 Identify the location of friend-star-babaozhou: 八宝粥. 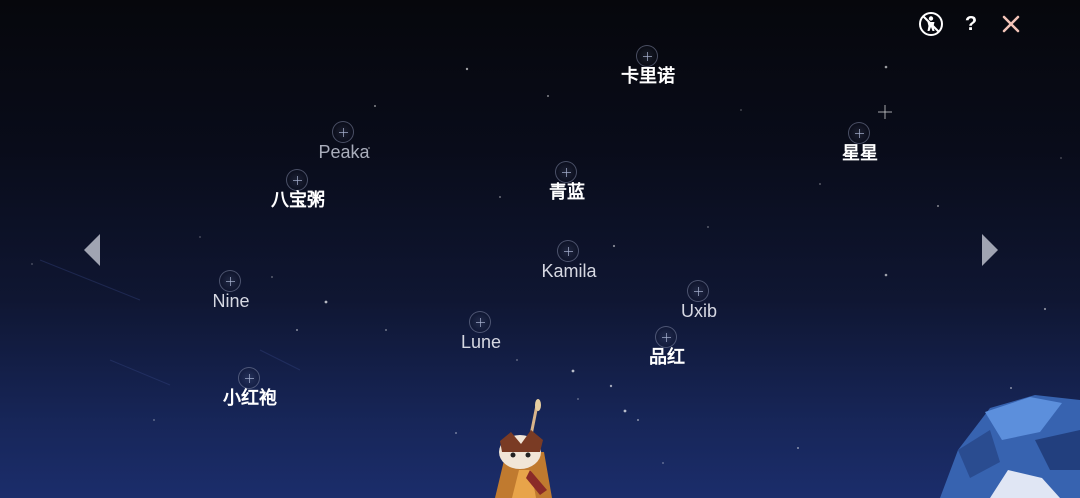
(298, 197).